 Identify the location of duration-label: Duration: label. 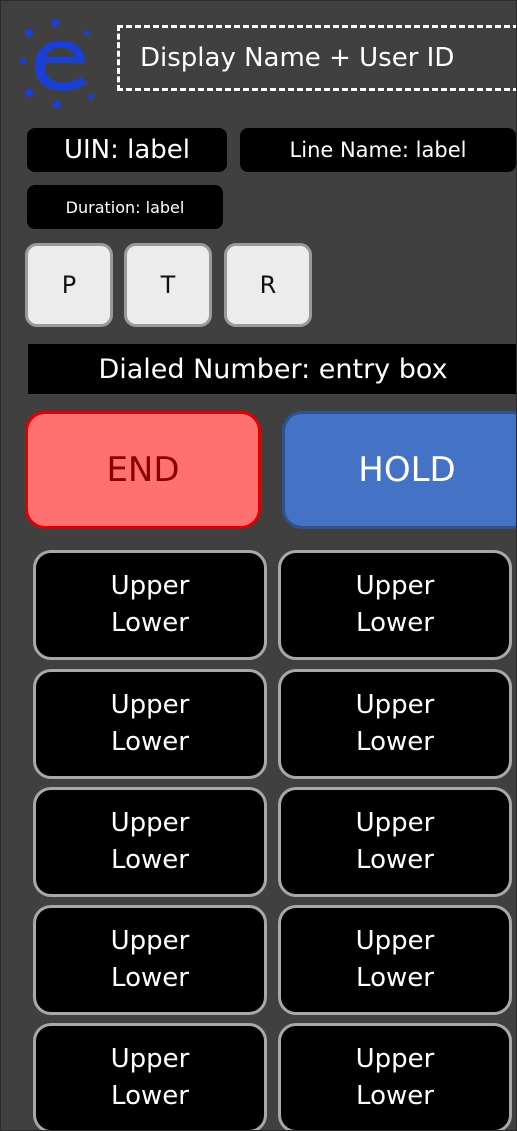
(125, 207).